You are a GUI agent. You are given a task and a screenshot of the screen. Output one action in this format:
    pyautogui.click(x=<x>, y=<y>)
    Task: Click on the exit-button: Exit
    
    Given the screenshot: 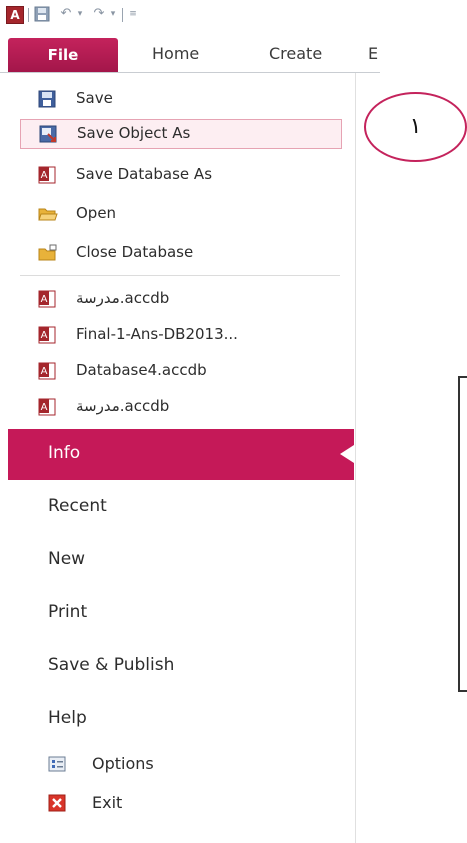 What is the action you would take?
    pyautogui.click(x=198, y=804)
    